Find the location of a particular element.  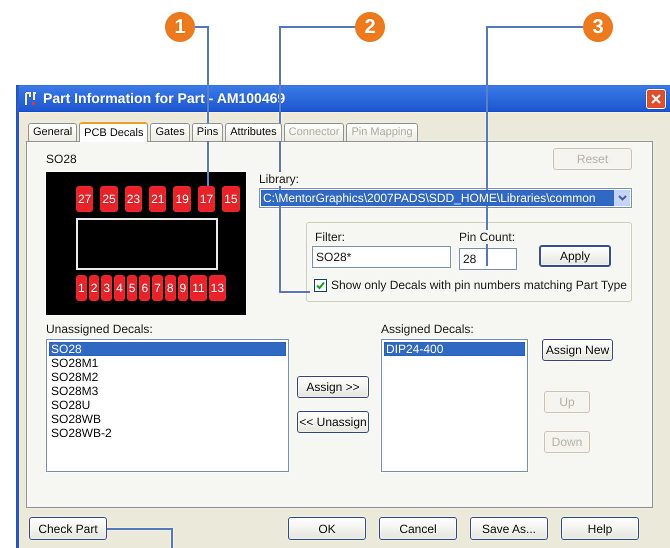

list-item: SO28 is located at coordinates (167, 349).